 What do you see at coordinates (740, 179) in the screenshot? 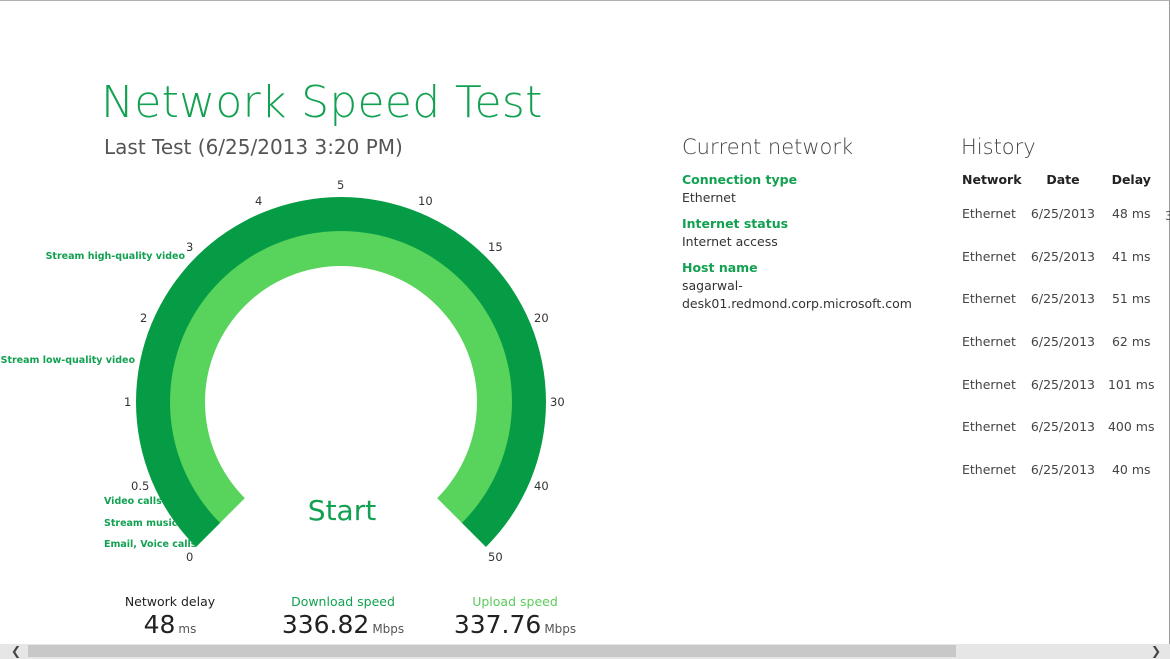
I see `connection-type-label: Connection type` at bounding box center [740, 179].